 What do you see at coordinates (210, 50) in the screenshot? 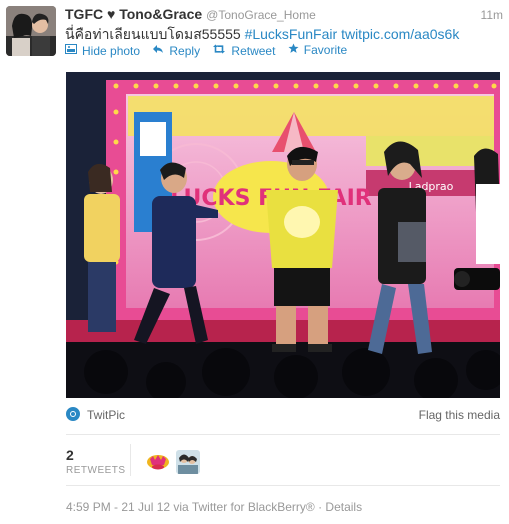
I see `tweet-actions: Hide photo Reply Retweet Favorite` at bounding box center [210, 50].